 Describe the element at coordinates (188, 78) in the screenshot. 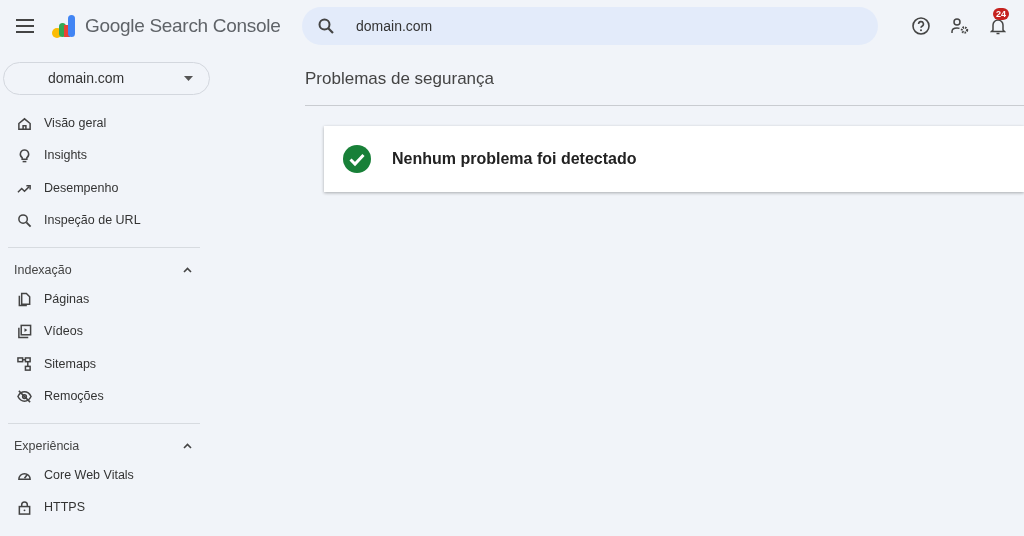

I see `dropdown-caret-icon` at that location.